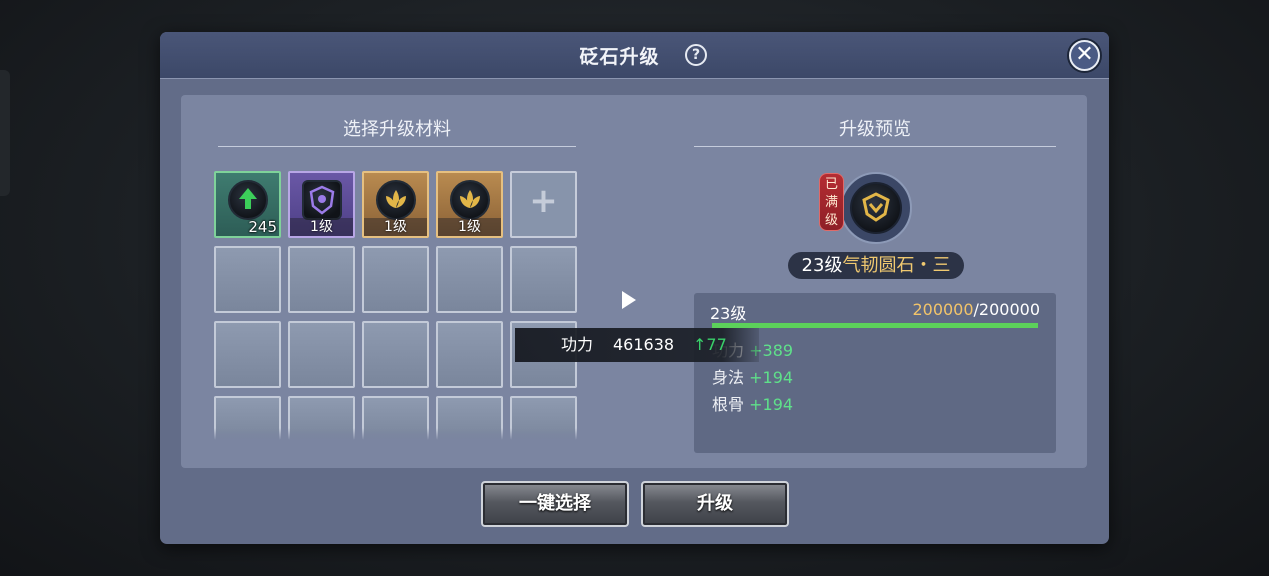 The width and height of the screenshot is (1269, 576). I want to click on arrow-up-icon: ↑, so click(700, 344).